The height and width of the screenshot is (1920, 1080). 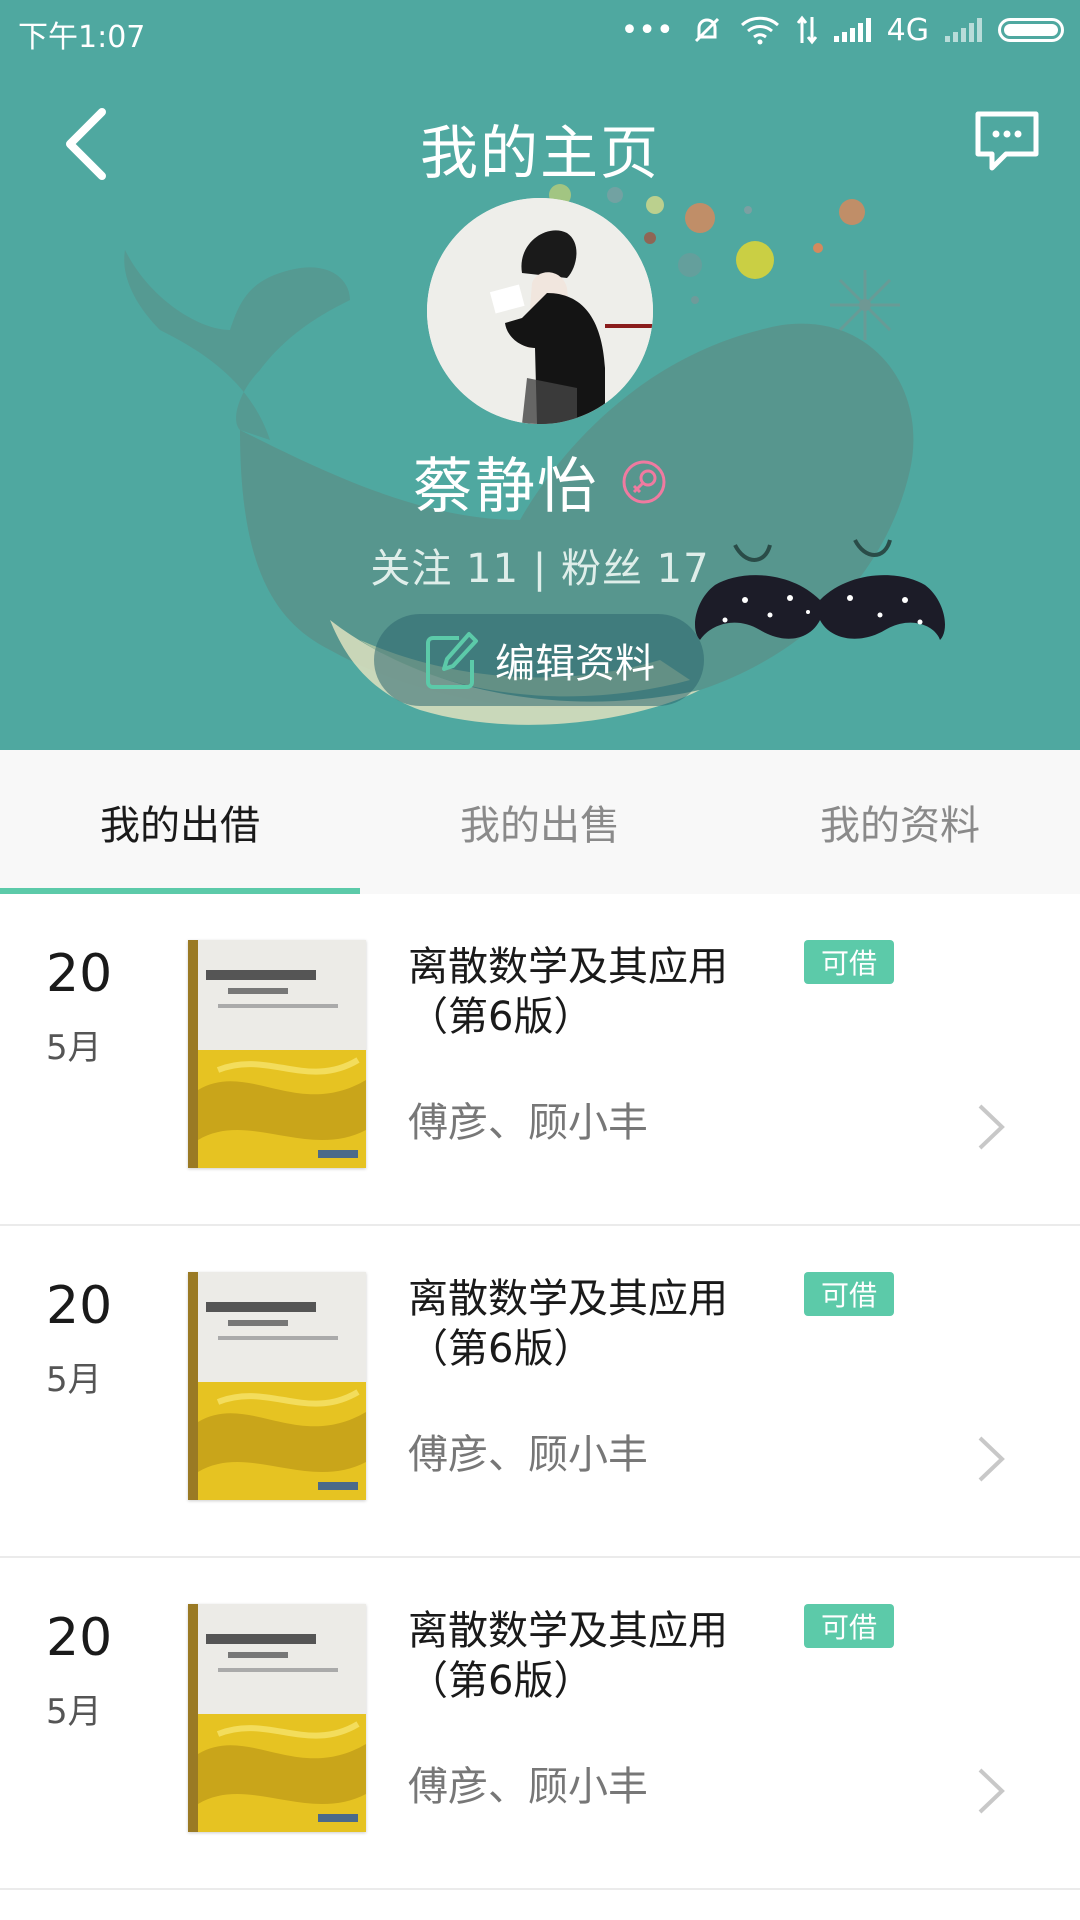 What do you see at coordinates (1006, 144) in the screenshot?
I see `message-icon` at bounding box center [1006, 144].